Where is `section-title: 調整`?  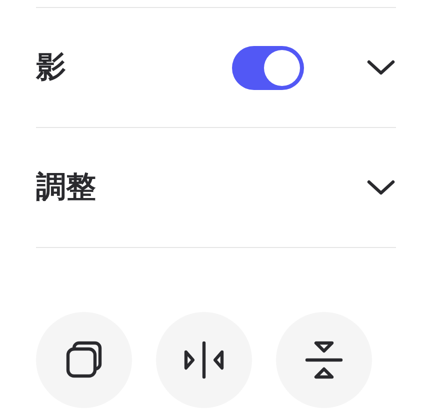
section-title: 調整 is located at coordinates (66, 188).